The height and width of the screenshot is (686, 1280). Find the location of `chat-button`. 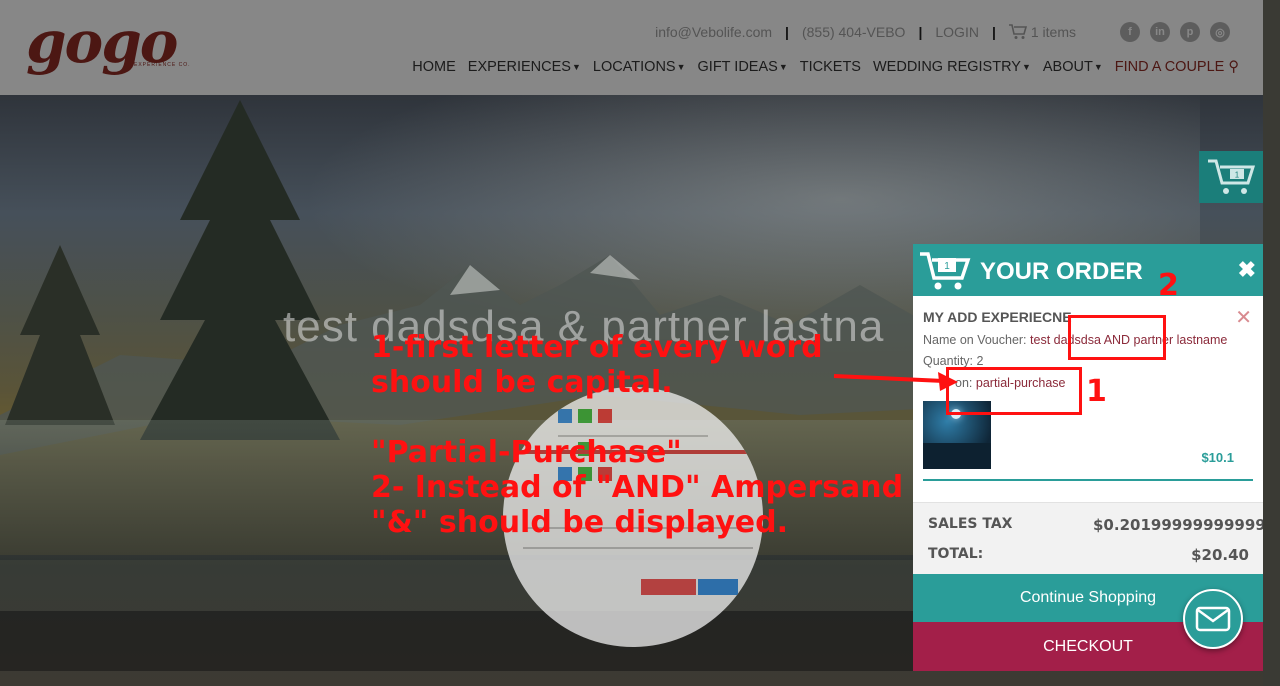

chat-button is located at coordinates (1213, 619).